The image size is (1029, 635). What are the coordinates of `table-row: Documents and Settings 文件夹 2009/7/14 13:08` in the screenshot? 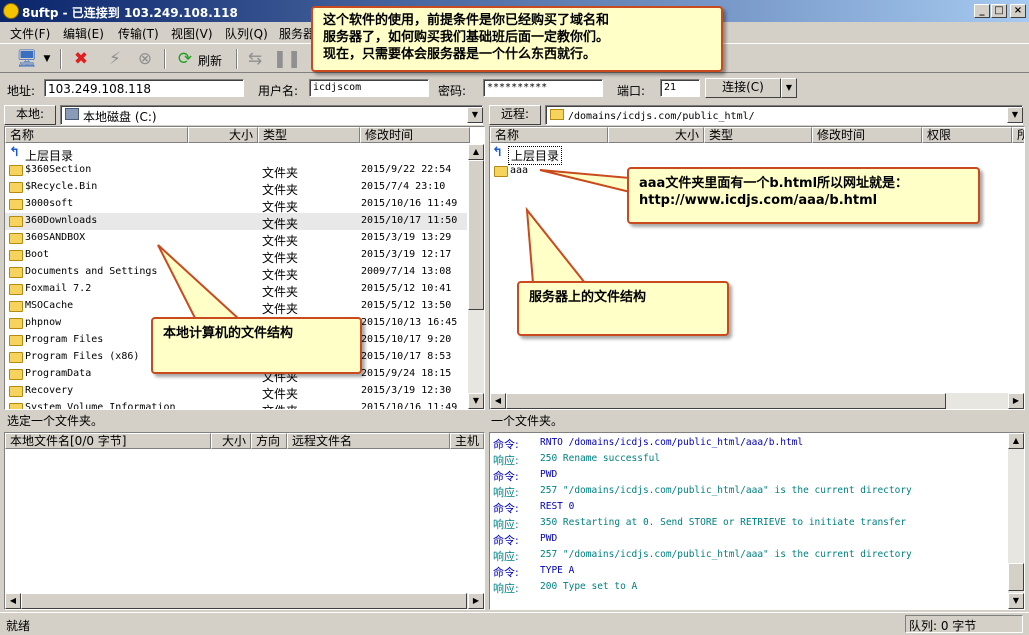 It's located at (236, 273).